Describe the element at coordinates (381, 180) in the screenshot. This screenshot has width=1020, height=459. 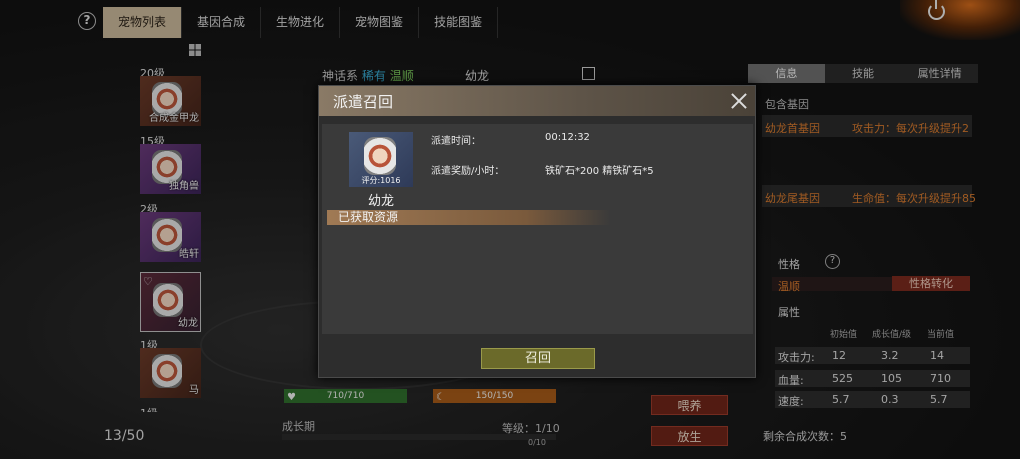
I see `pet-score: 评分:1016` at that location.